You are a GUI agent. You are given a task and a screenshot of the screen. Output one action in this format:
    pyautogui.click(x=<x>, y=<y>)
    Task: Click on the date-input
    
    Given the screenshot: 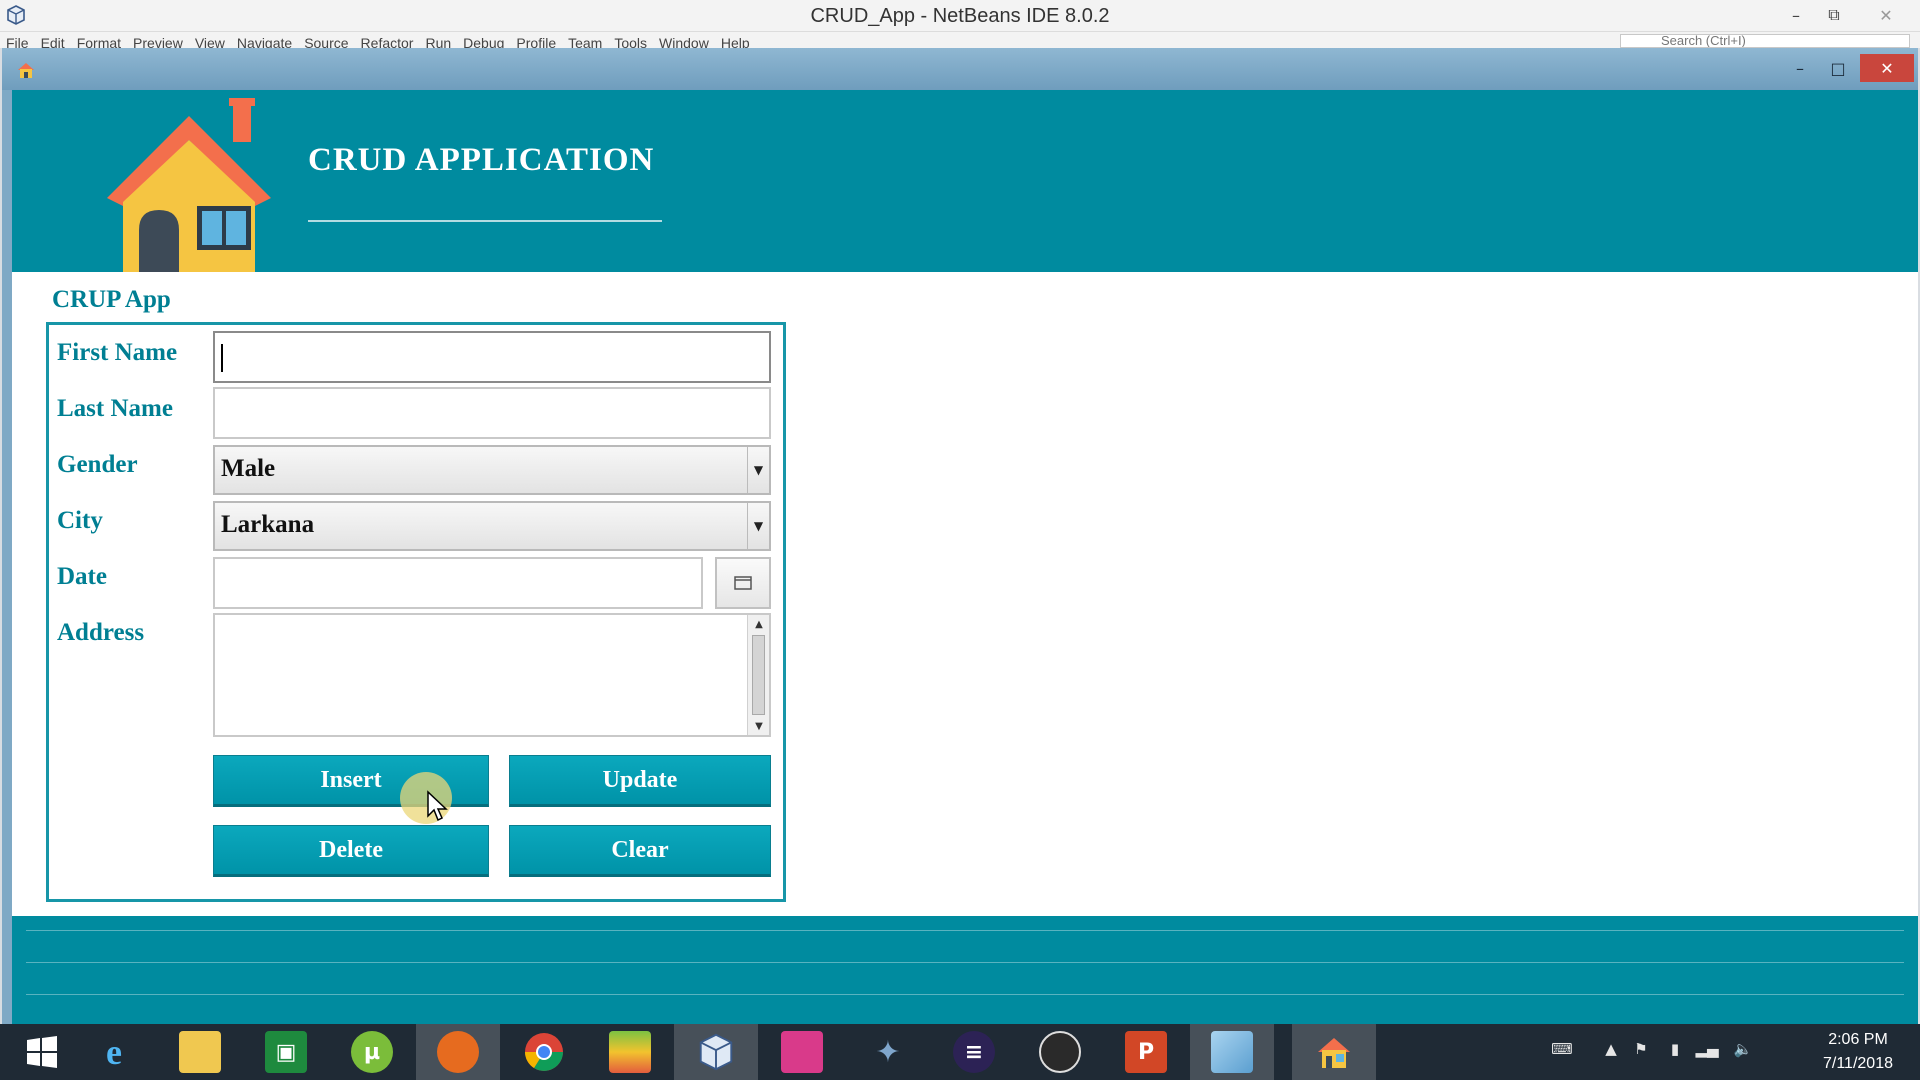 What is the action you would take?
    pyautogui.click(x=458, y=583)
    